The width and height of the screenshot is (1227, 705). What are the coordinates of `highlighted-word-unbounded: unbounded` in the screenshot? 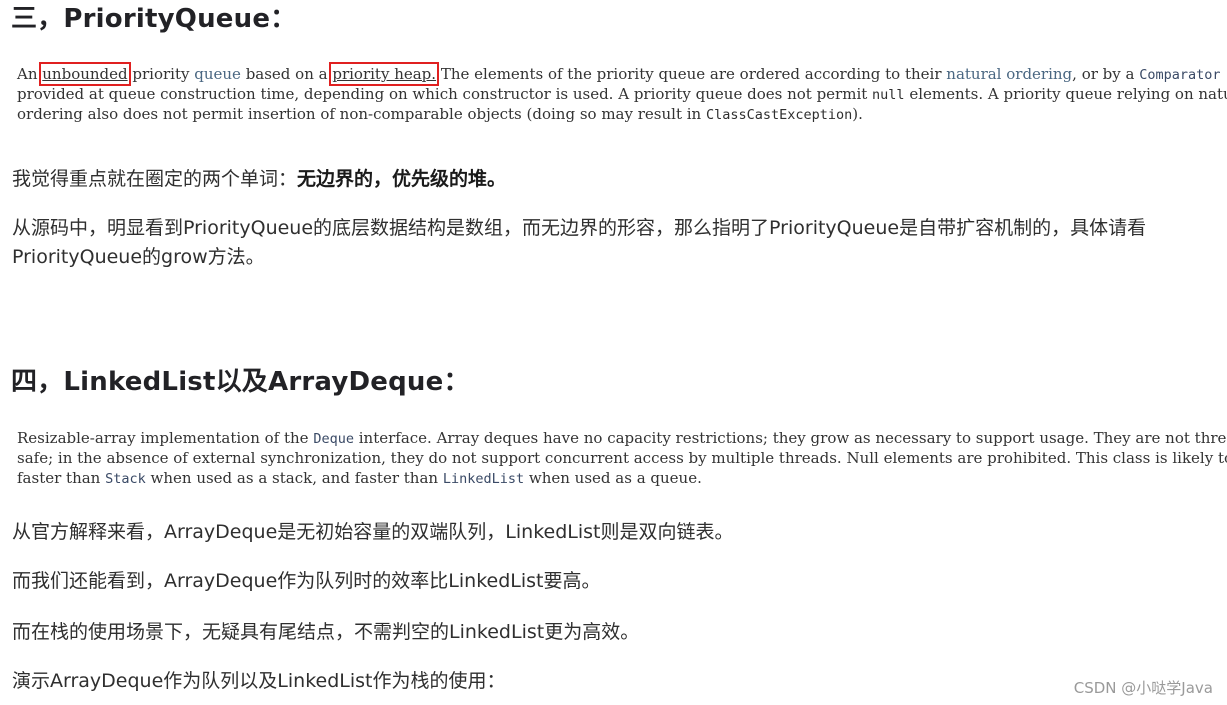 It's located at (85, 74).